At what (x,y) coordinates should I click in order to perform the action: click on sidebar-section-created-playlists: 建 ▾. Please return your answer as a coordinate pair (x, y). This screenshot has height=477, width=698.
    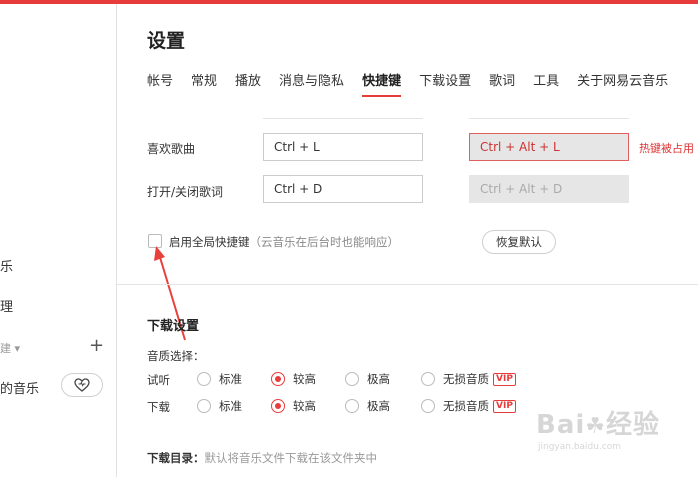
    Looking at the image, I should click on (10, 348).